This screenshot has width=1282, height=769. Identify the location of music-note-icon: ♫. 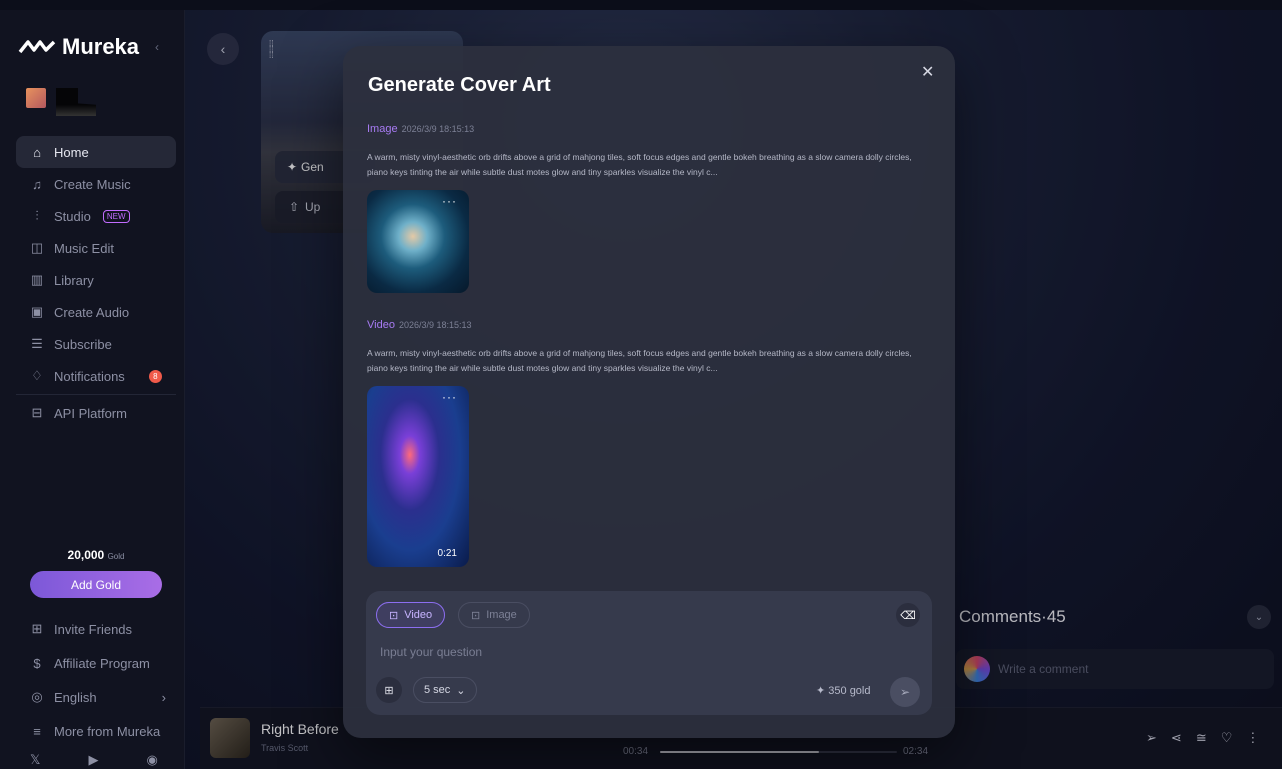
(37, 184).